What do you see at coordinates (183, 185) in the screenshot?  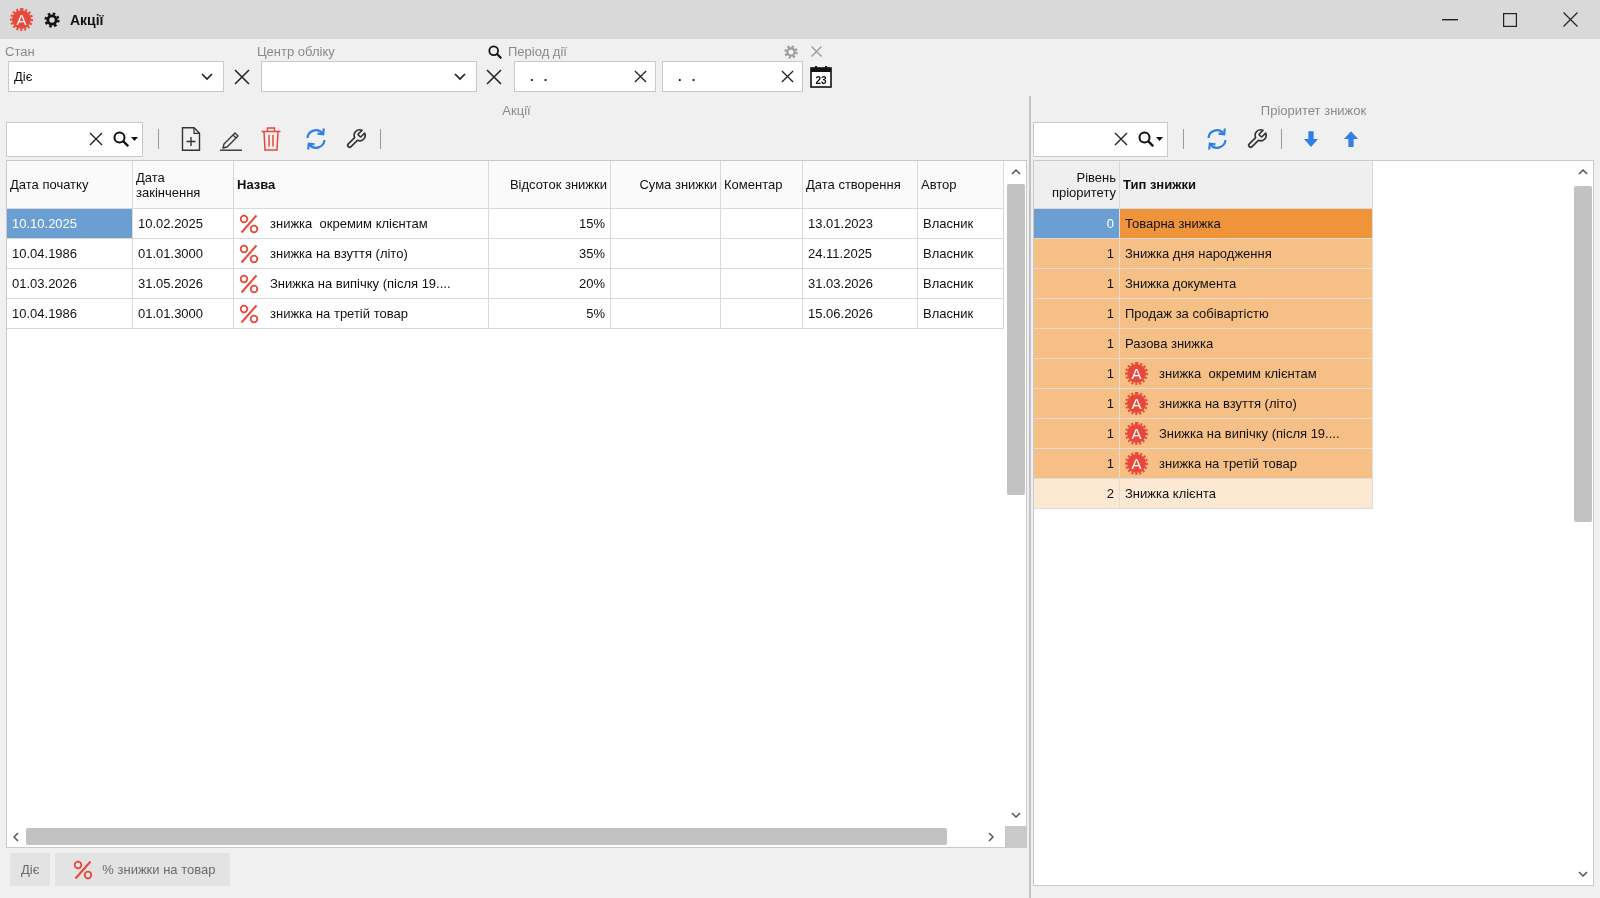 I see `column-header: Дата закінчення` at bounding box center [183, 185].